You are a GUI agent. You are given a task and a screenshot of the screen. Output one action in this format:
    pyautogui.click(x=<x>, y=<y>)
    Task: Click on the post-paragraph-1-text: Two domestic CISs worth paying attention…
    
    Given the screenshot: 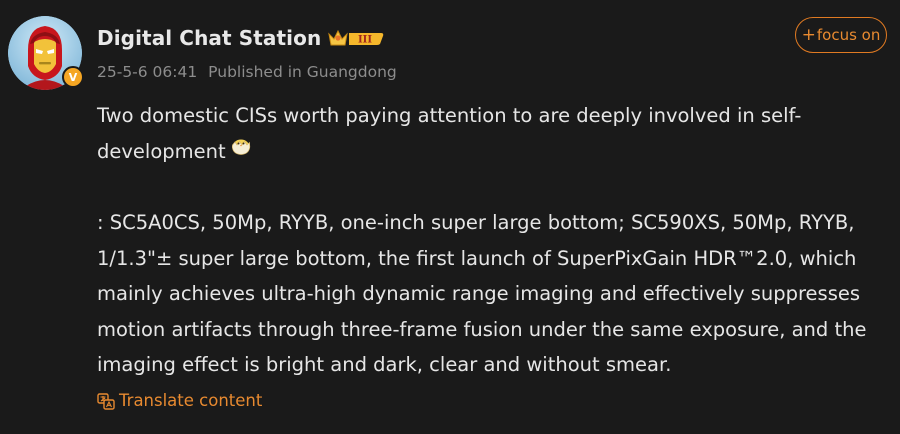 What is the action you would take?
    pyautogui.click(x=449, y=133)
    